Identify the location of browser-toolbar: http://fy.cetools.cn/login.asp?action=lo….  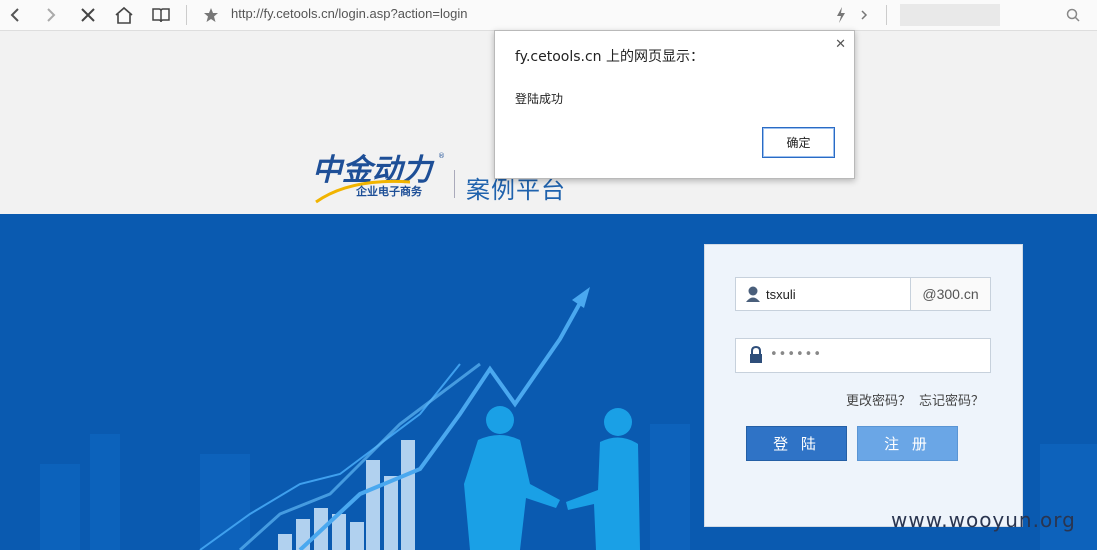
(548, 15).